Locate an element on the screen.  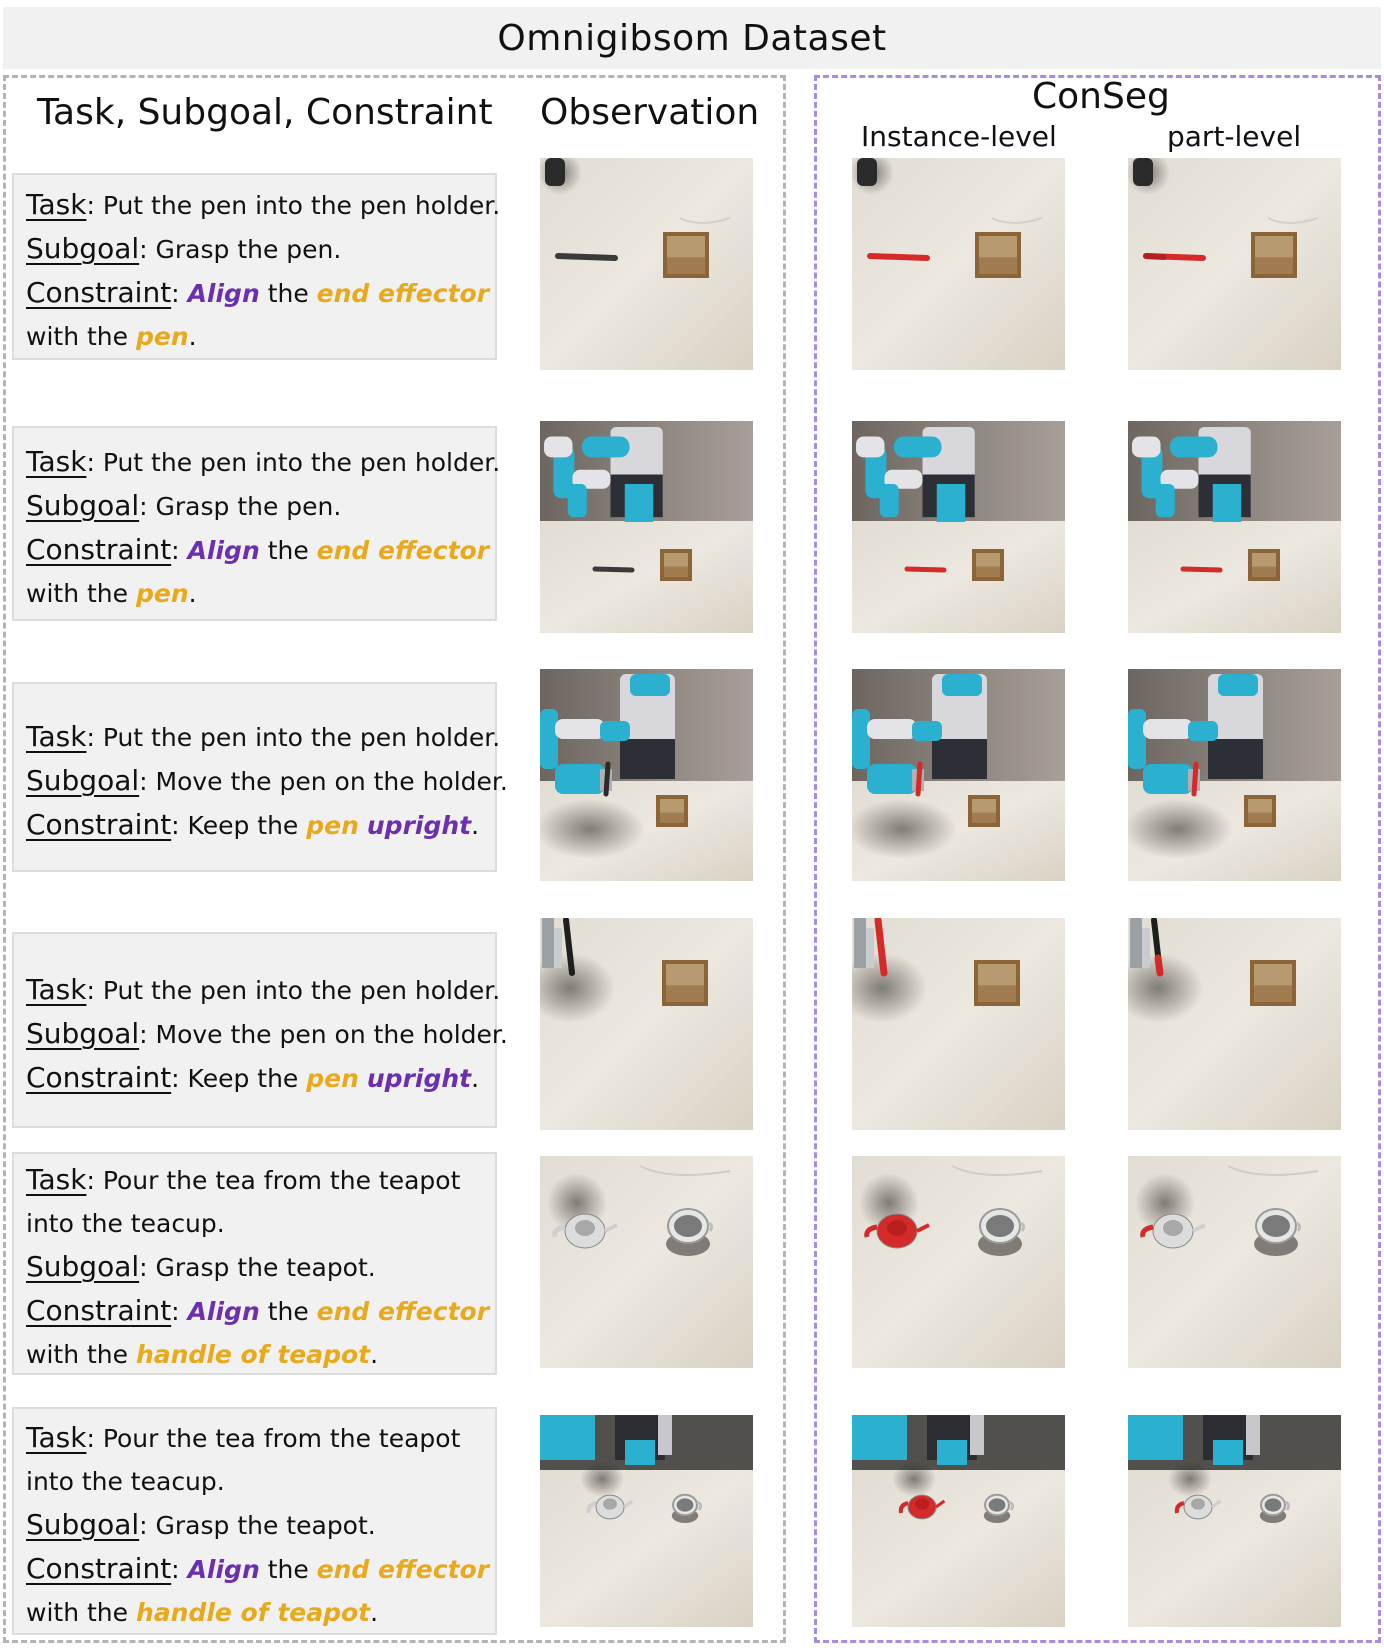
column-header-conseg: ConSeg is located at coordinates (1101, 96).